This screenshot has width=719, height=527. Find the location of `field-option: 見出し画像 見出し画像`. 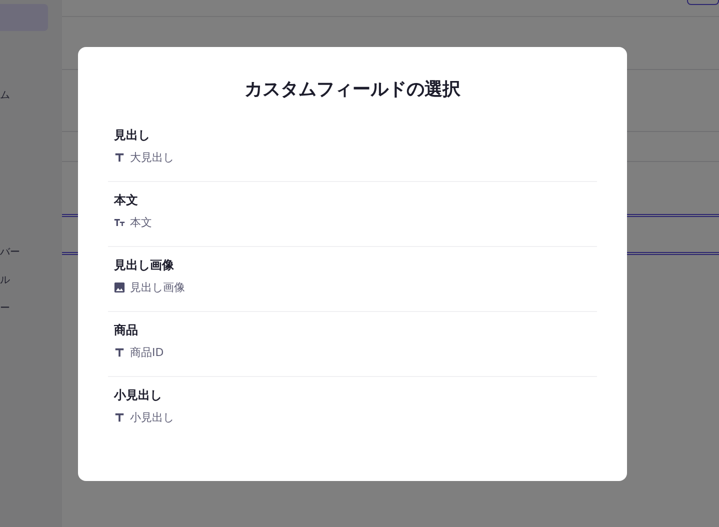

field-option: 見出し画像 見出し画像 is located at coordinates (352, 279).